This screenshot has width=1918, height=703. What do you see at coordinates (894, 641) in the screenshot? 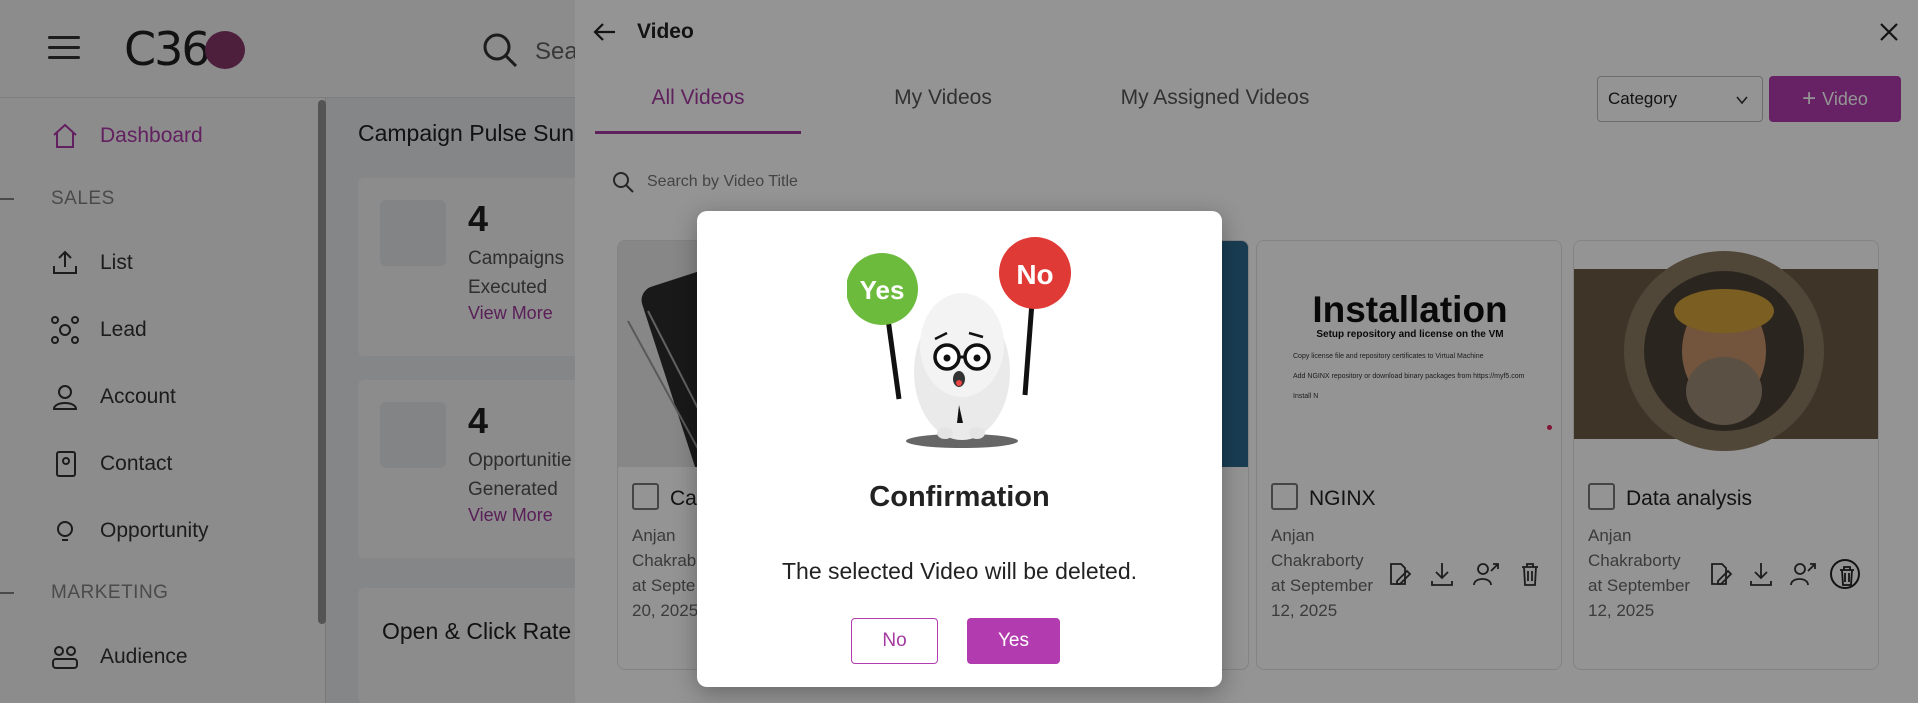
I see `no-button: No` at bounding box center [894, 641].